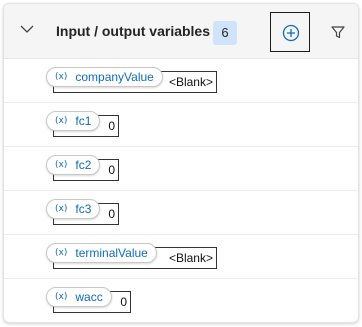 This screenshot has height=327, width=362. I want to click on variable-row: 0 (x) wacc, so click(181, 300).